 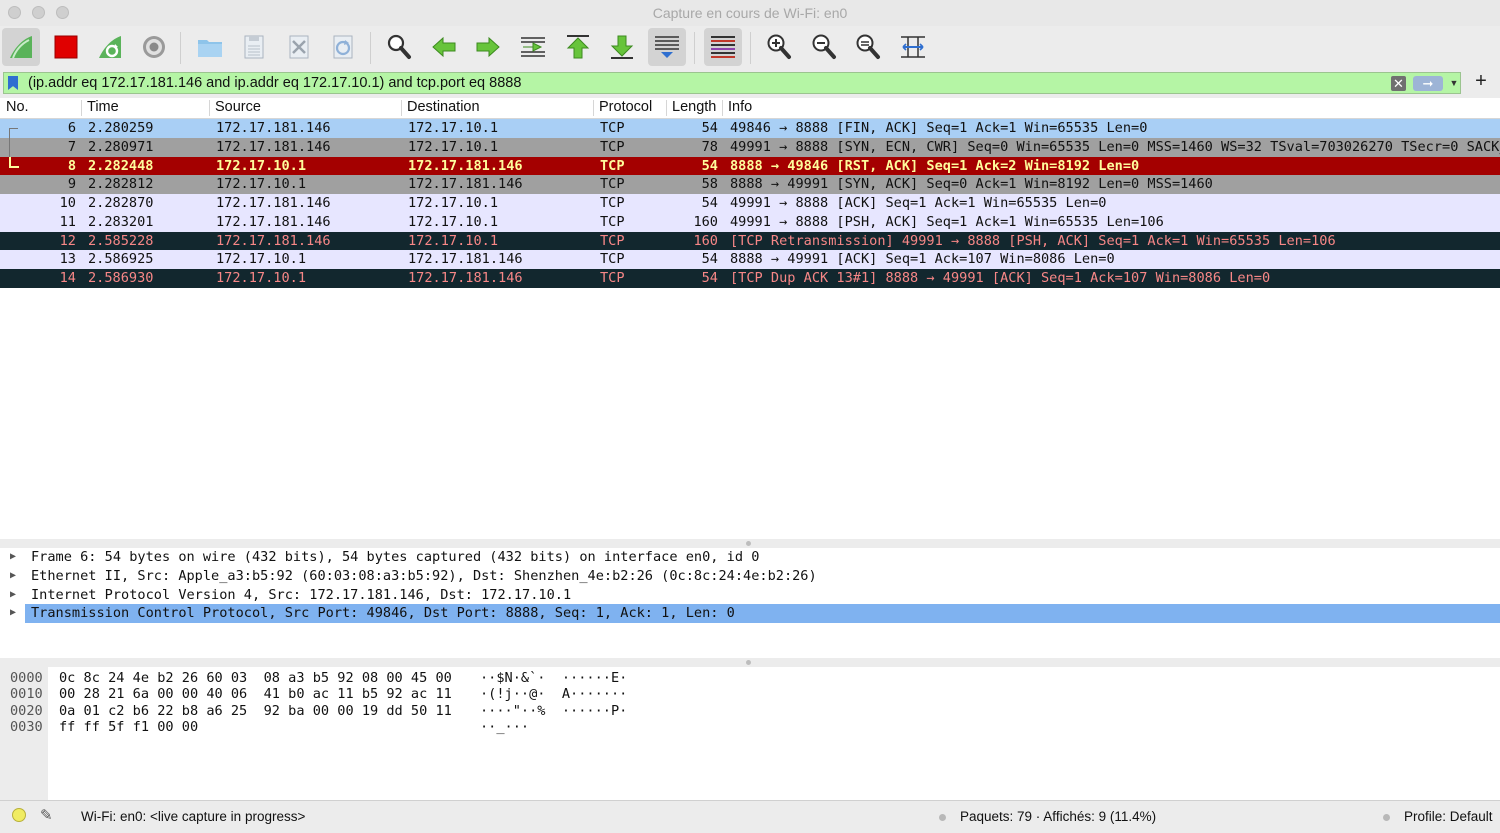 What do you see at coordinates (453, 146) in the screenshot?
I see `packet-destination: 172.17.10.1` at bounding box center [453, 146].